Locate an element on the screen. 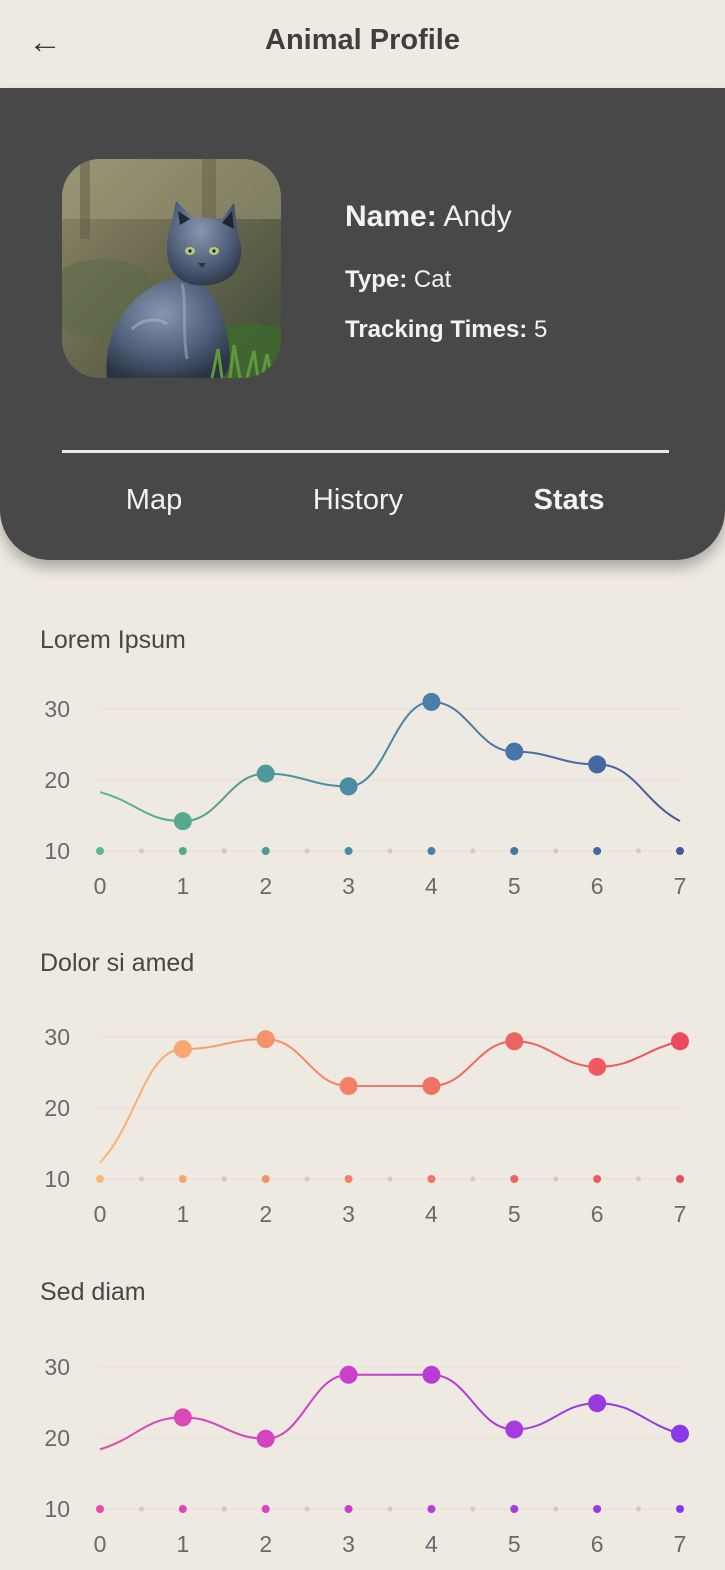  animal-type-row: Type: Cat is located at coordinates (398, 280).